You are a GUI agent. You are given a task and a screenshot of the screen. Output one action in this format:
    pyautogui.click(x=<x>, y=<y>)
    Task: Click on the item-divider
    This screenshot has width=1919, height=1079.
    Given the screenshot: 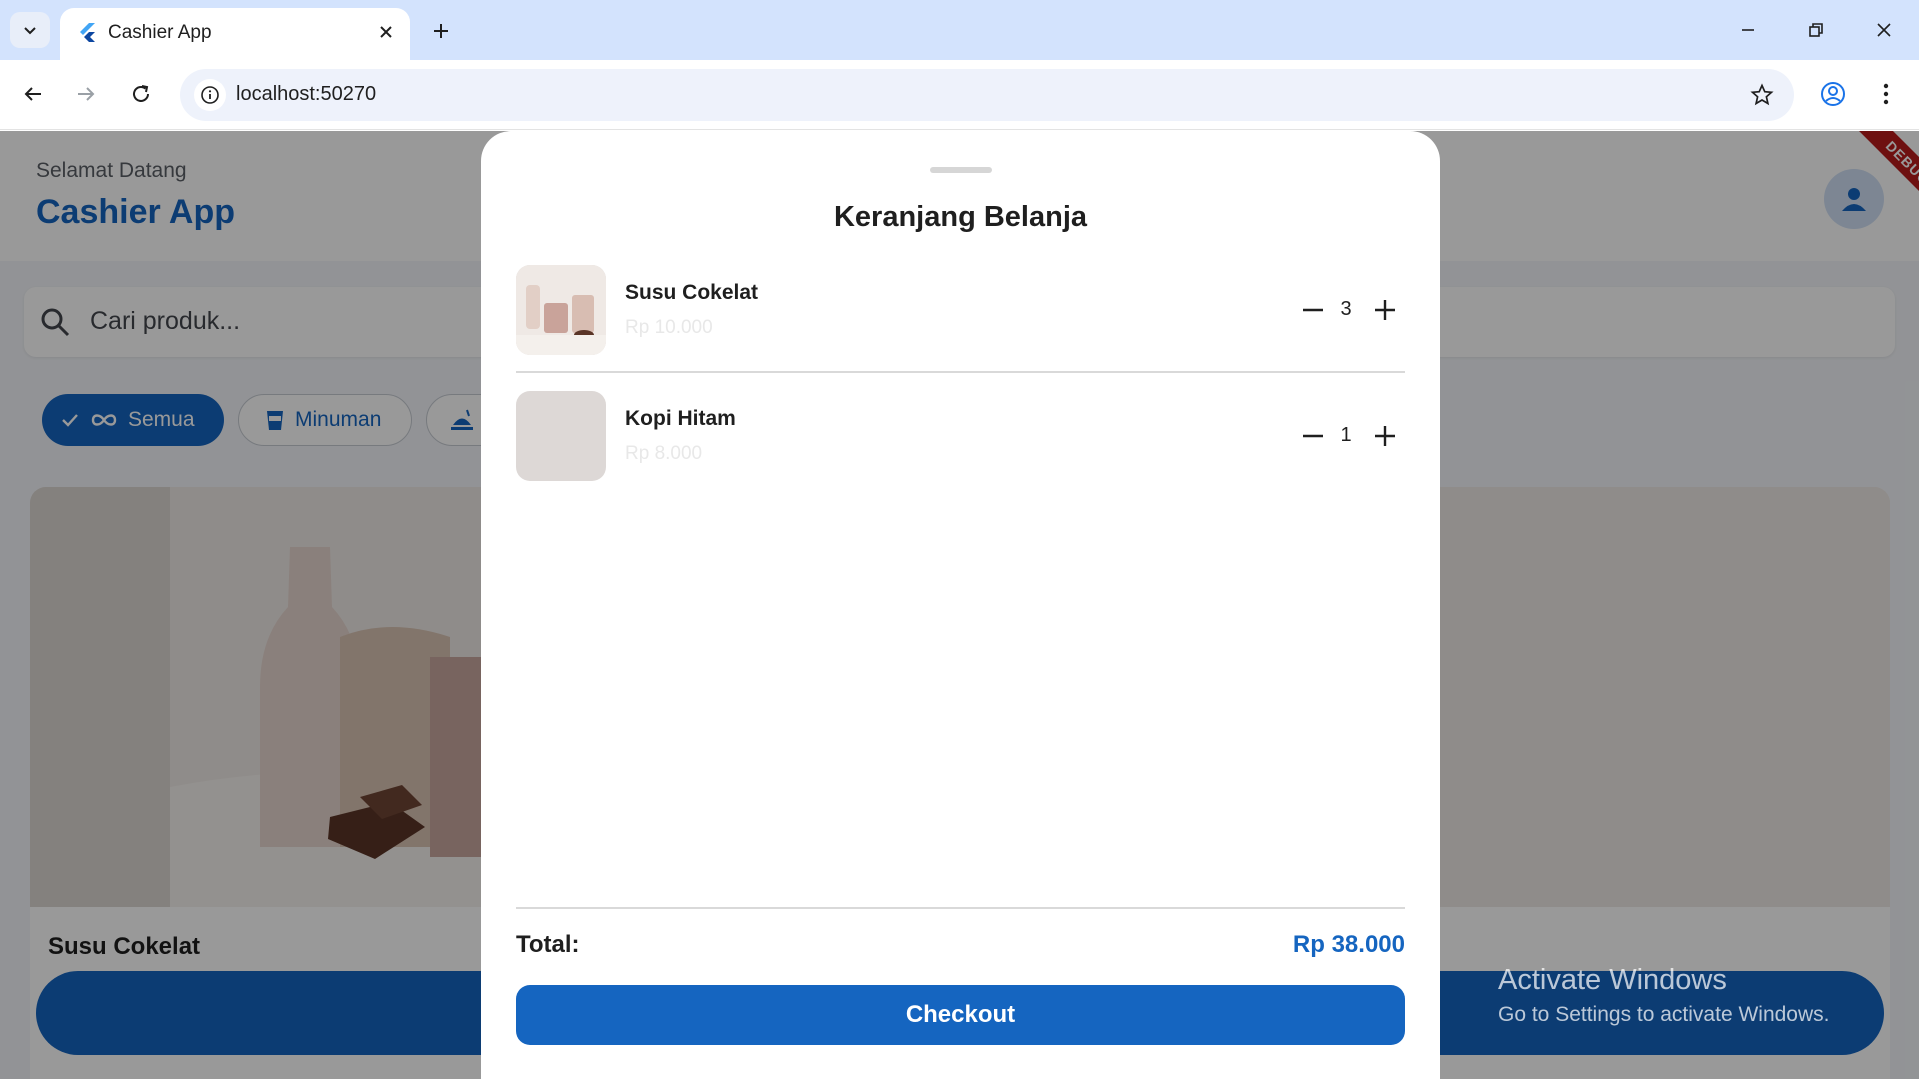 What is the action you would take?
    pyautogui.click(x=960, y=372)
    